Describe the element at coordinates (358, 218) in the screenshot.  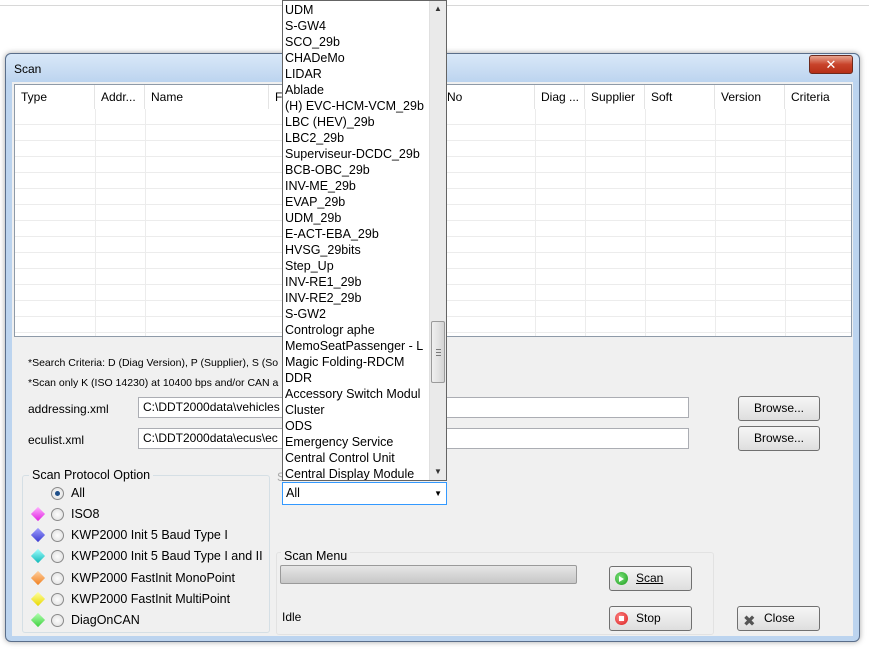
I see `dropdown-item: UDM_29b` at that location.